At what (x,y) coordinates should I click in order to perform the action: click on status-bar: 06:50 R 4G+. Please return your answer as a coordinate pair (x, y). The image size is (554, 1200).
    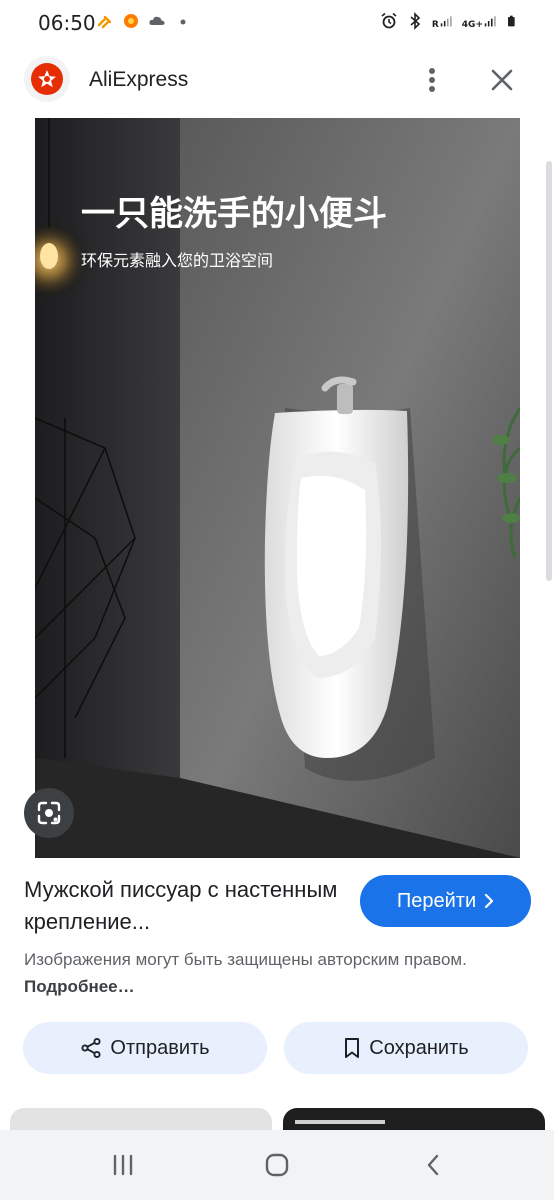
    Looking at the image, I should click on (277, 22).